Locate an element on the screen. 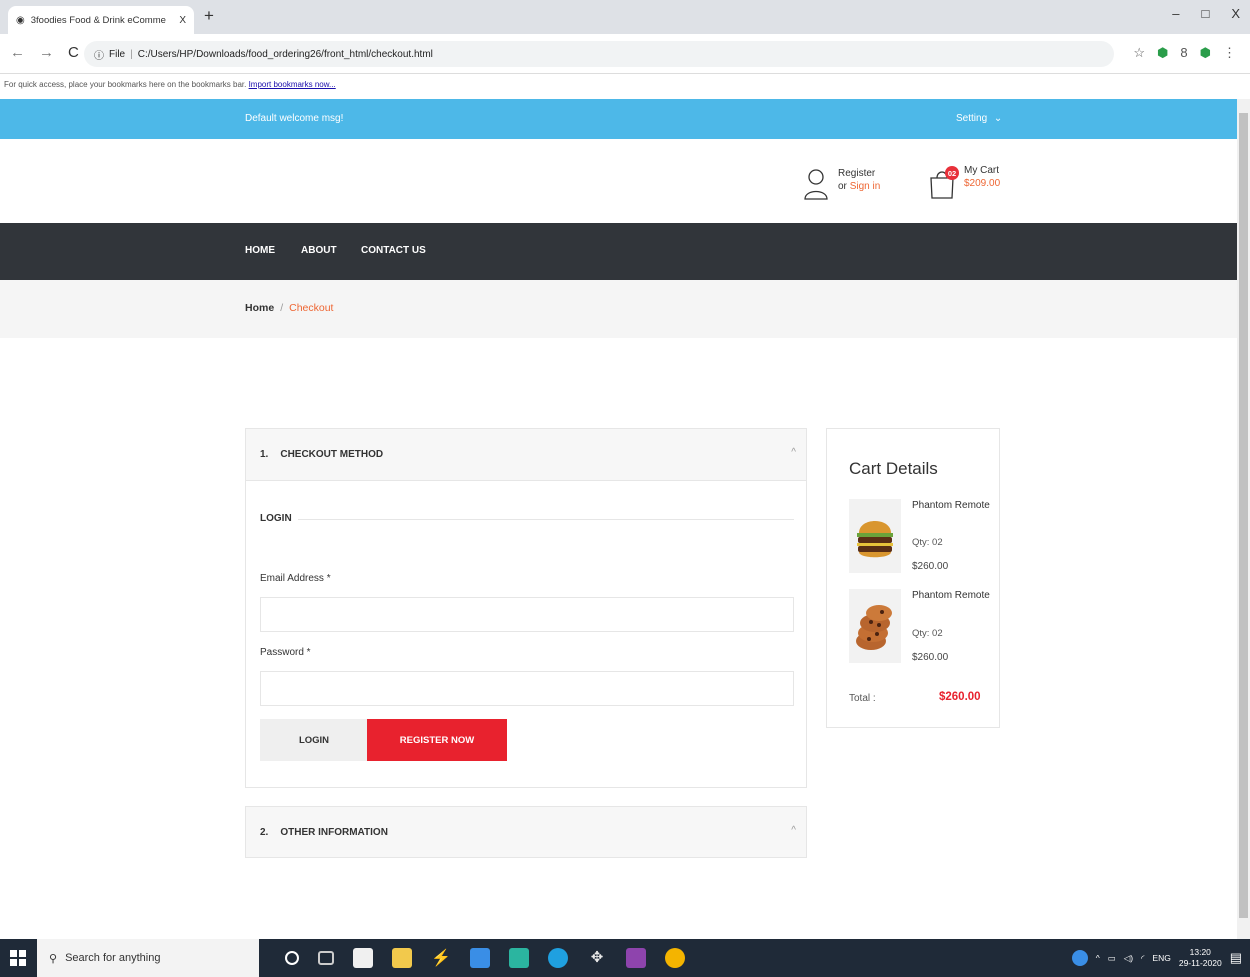 Image resolution: width=1250 pixels, height=977 pixels. step2-title: OTHER INFORMATION is located at coordinates (334, 832).